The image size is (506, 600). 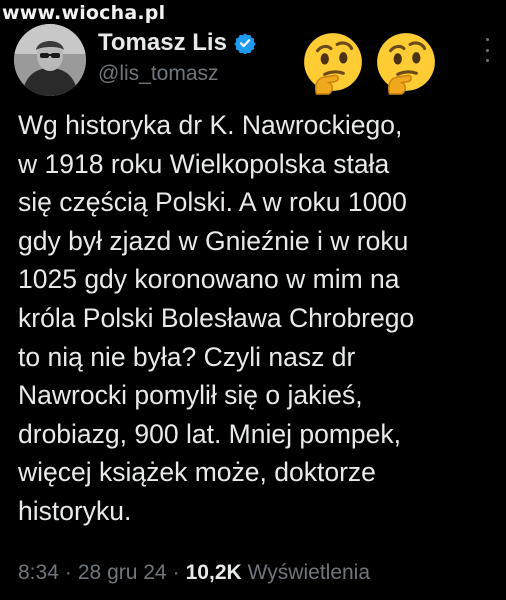 I want to click on author-name: Tomasz Lis, so click(x=162, y=43).